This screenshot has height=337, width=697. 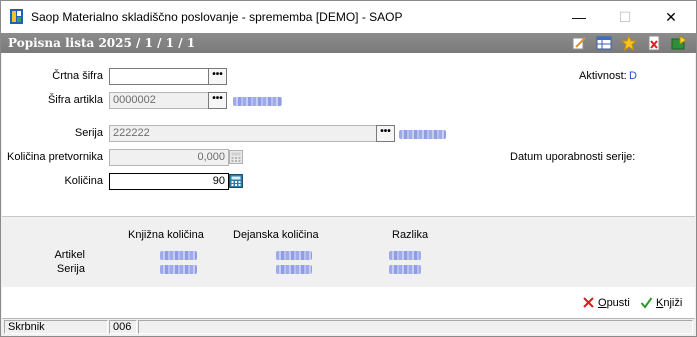 What do you see at coordinates (410, 235) in the screenshot?
I see `difference-header: Razlika` at bounding box center [410, 235].